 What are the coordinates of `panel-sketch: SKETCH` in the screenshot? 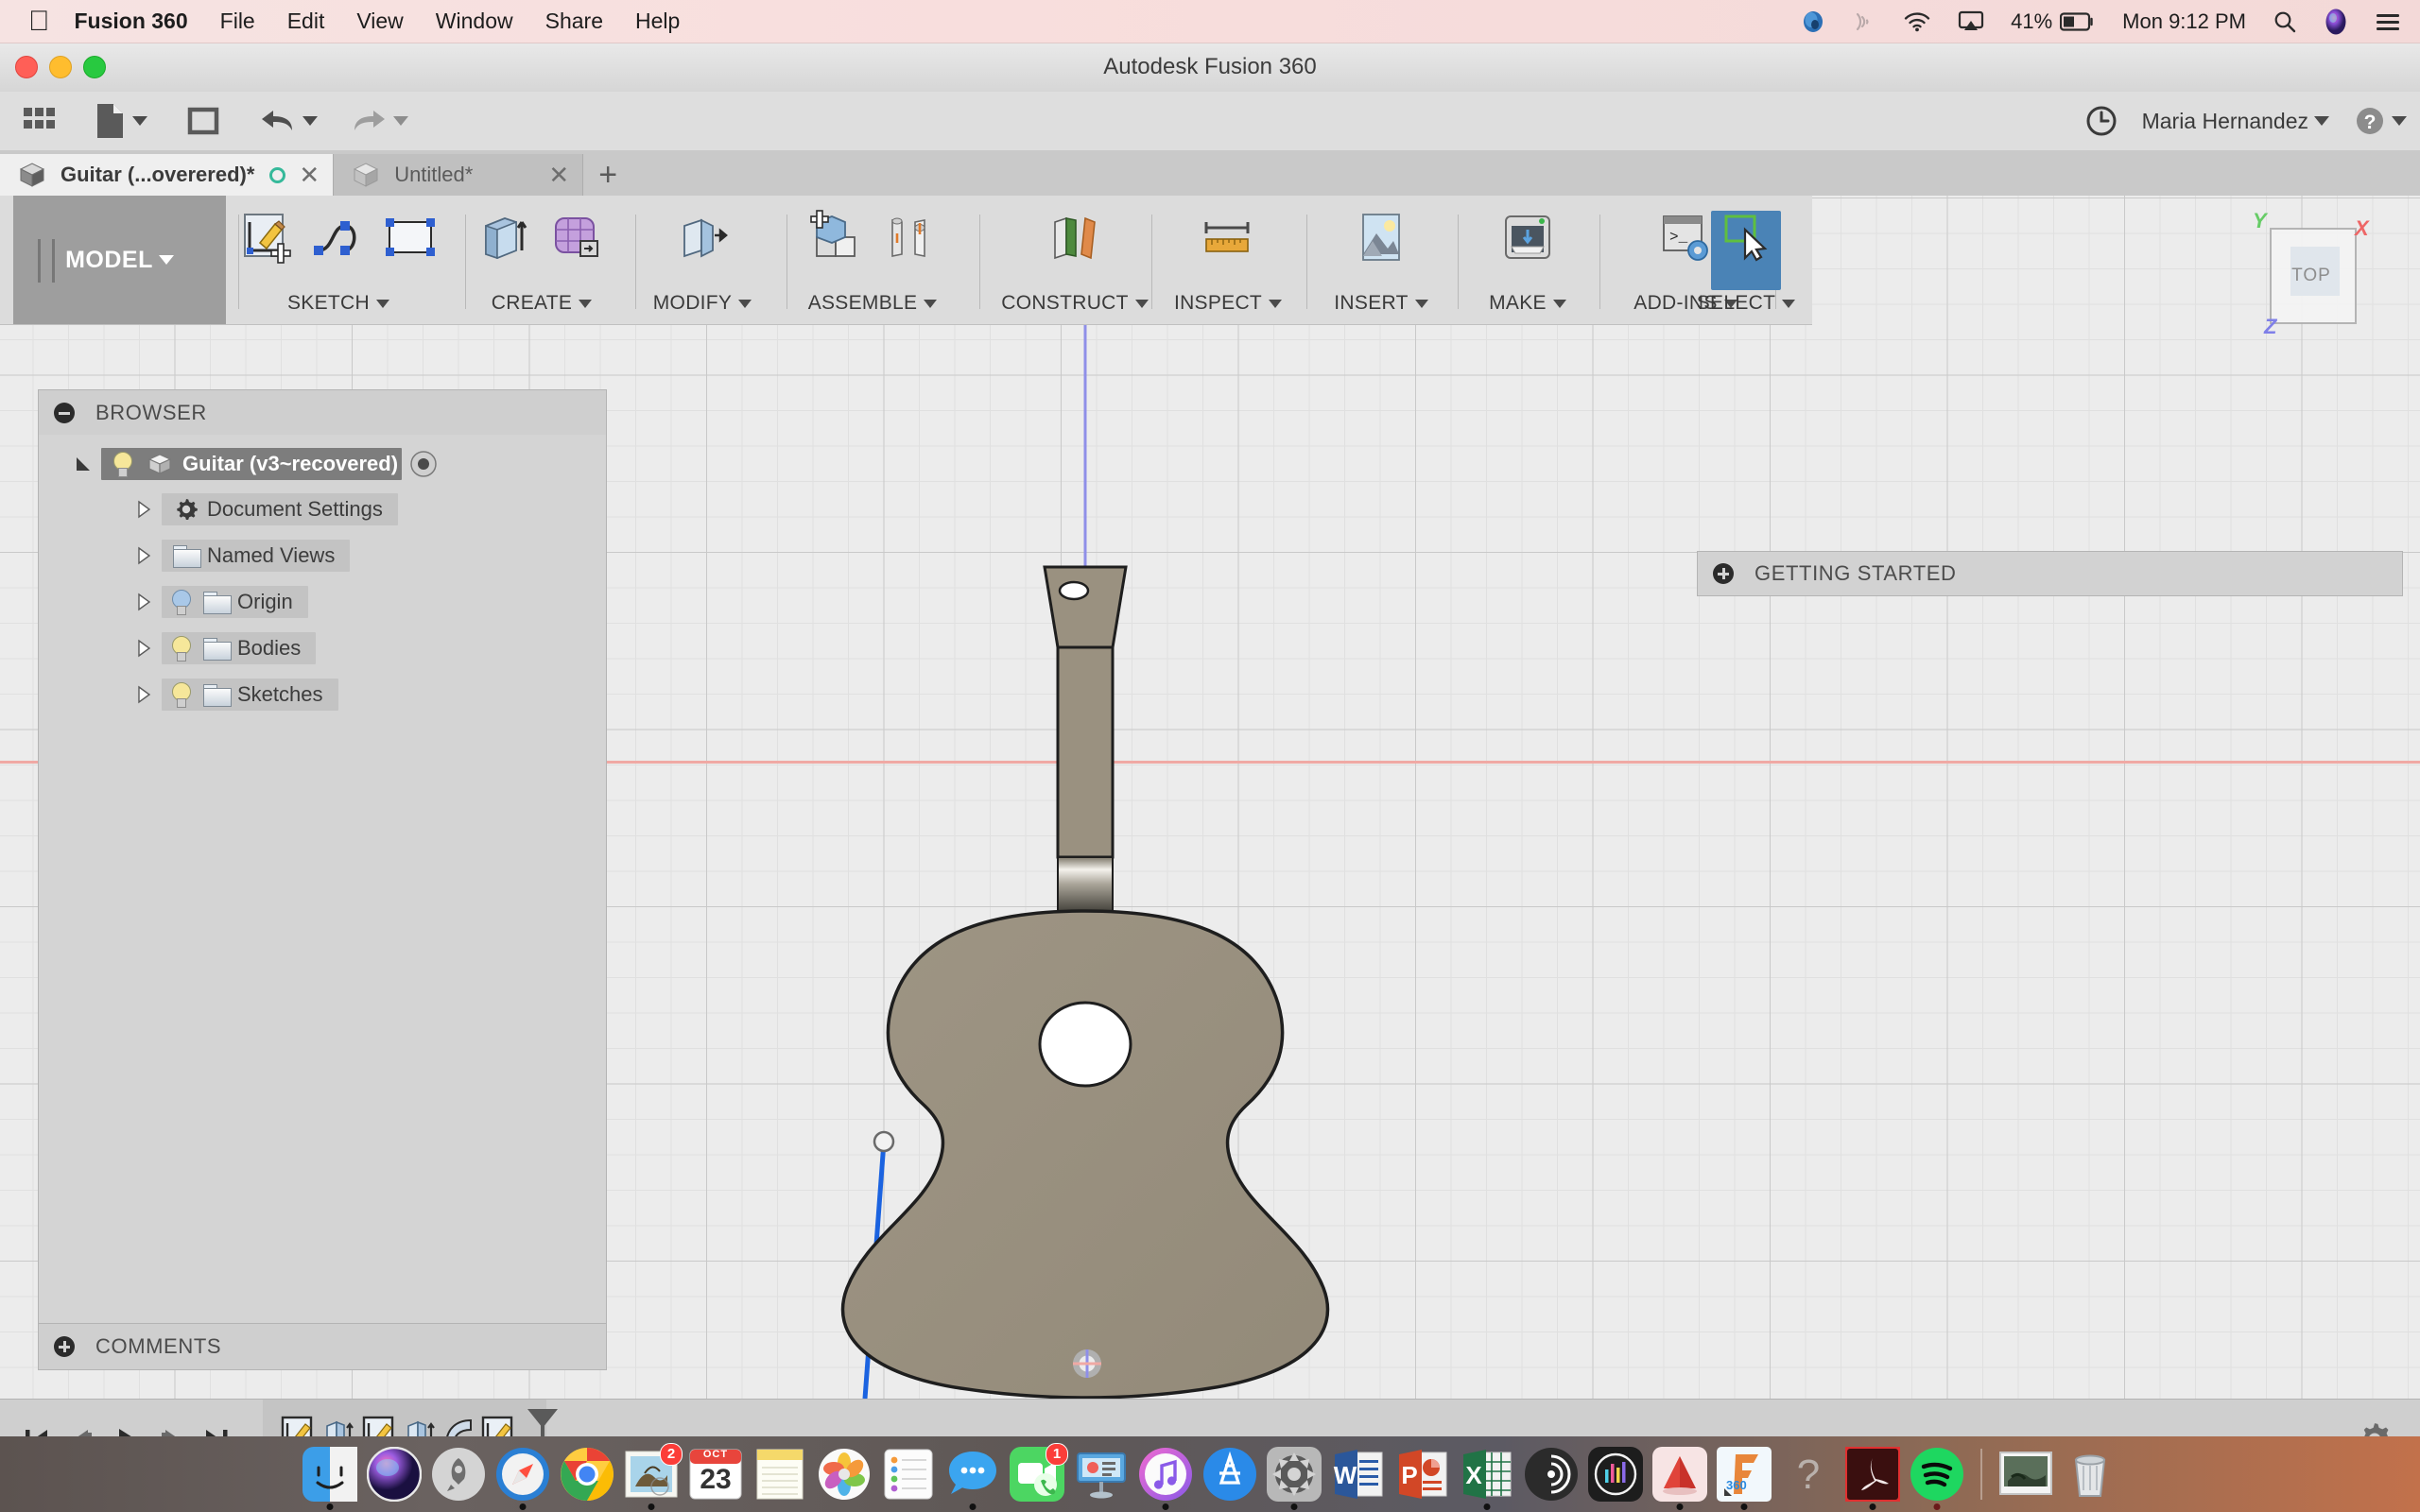 It's located at (339, 260).